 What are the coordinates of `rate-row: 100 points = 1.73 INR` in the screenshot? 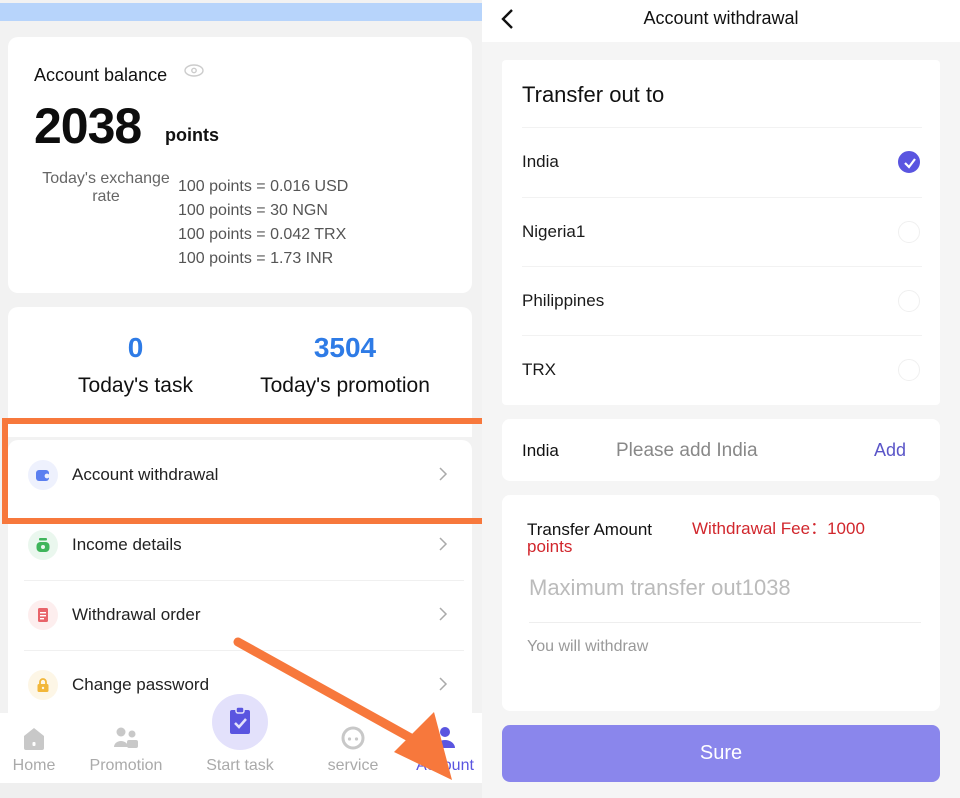 It's located at (256, 258).